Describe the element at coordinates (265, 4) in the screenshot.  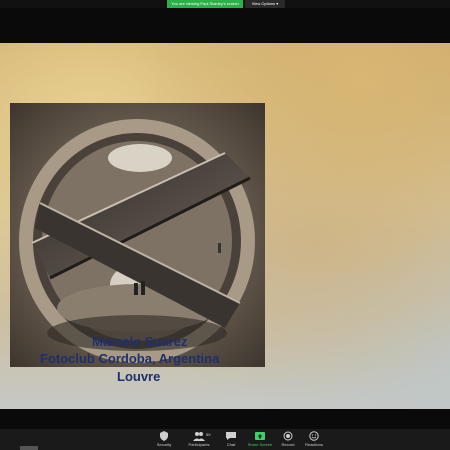
I see `view-options-button: View Options ▾` at that location.